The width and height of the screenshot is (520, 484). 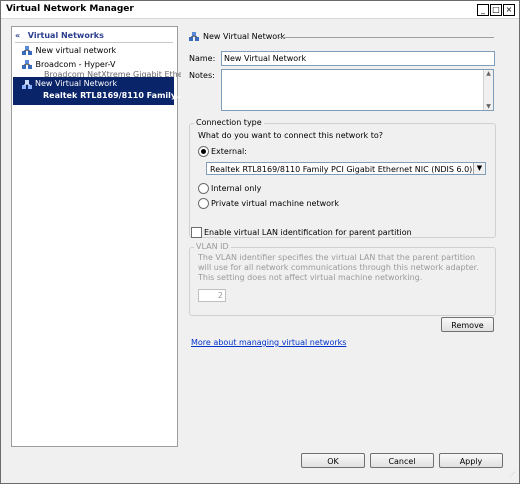 I want to click on tree-heading: « Virtual Networks, so click(x=59, y=35).